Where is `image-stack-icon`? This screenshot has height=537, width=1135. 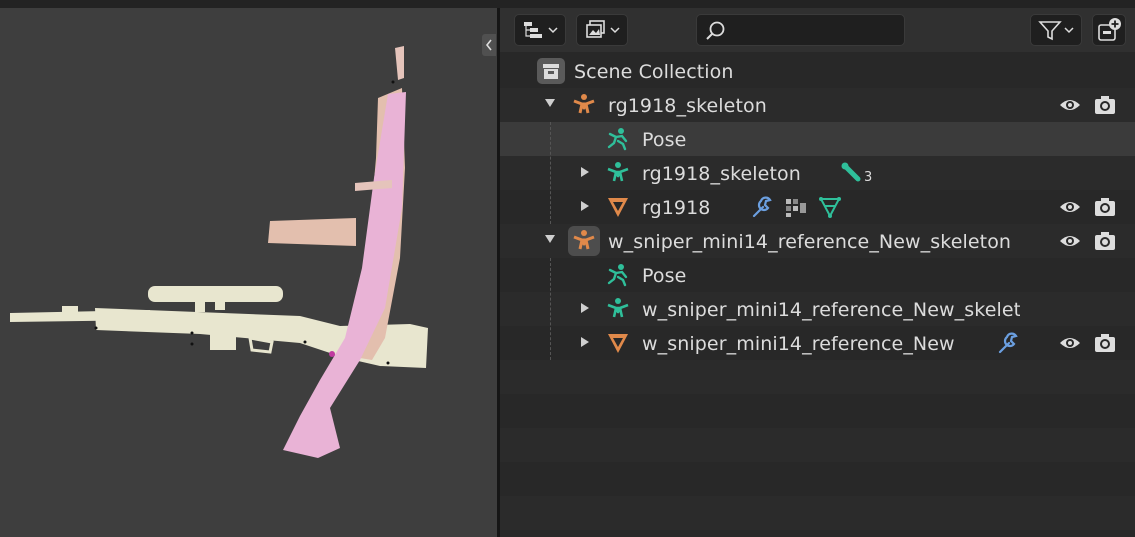 image-stack-icon is located at coordinates (595, 29).